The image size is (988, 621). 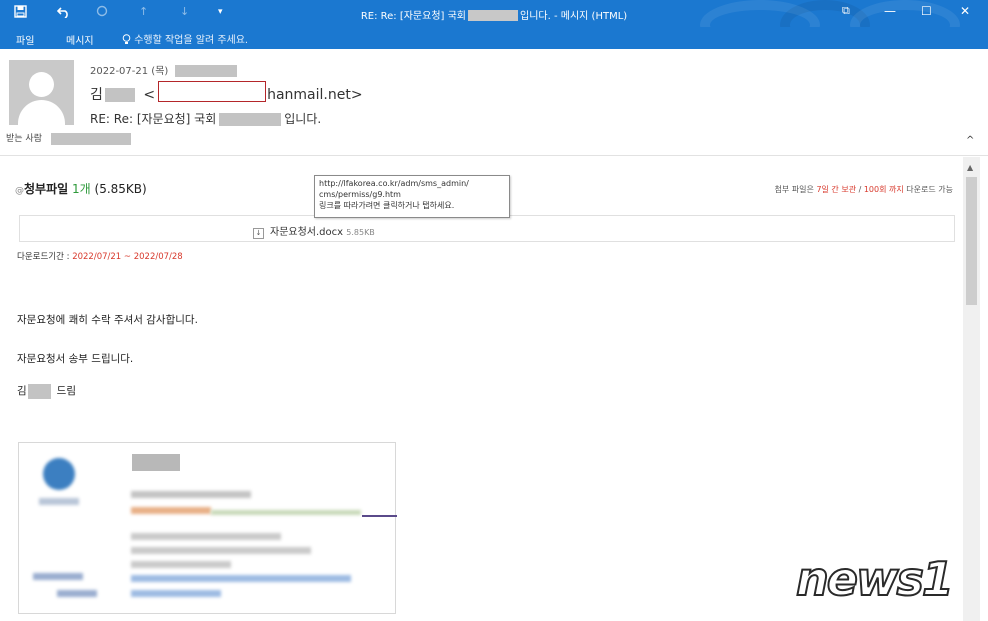 What do you see at coordinates (80, 39) in the screenshot?
I see `tab-message: 메시지` at bounding box center [80, 39].